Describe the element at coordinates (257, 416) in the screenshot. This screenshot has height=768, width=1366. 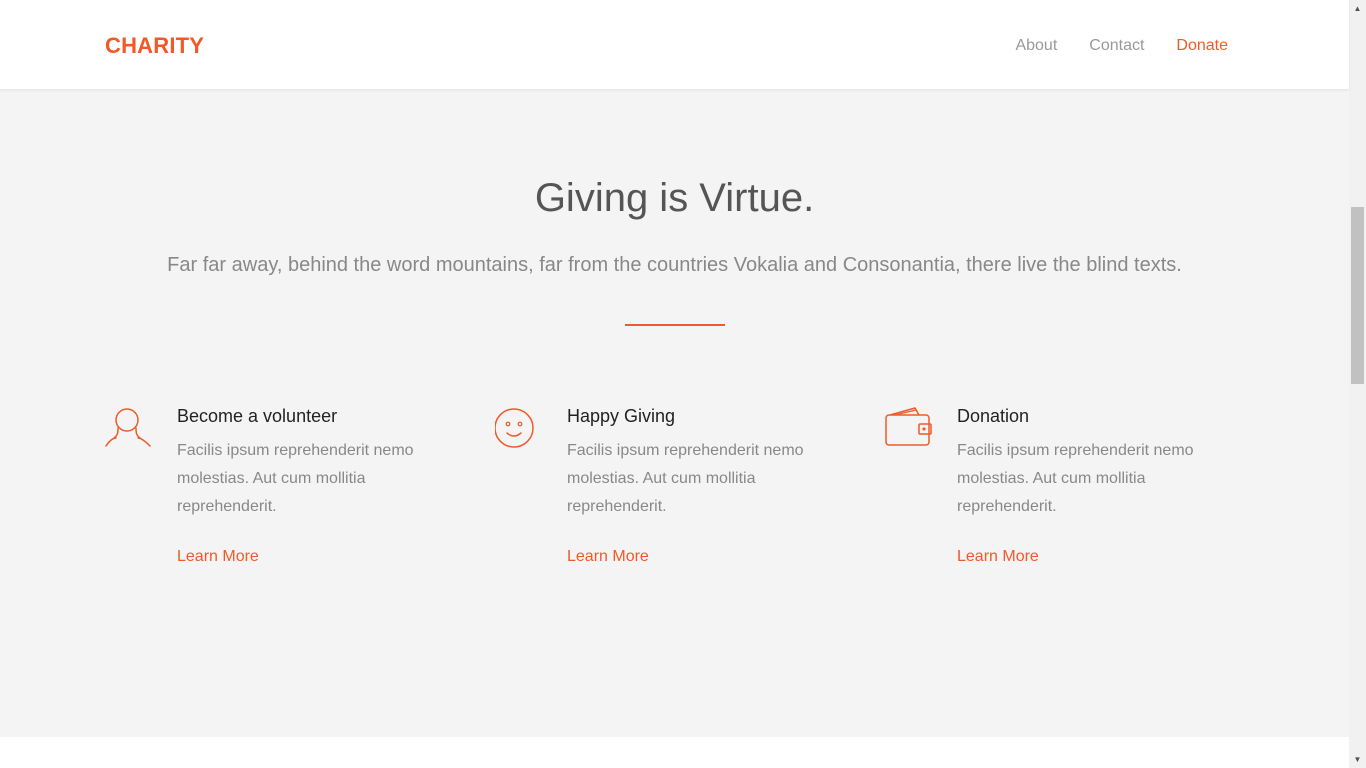
I see `feature-title: Become a volunteer` at that location.